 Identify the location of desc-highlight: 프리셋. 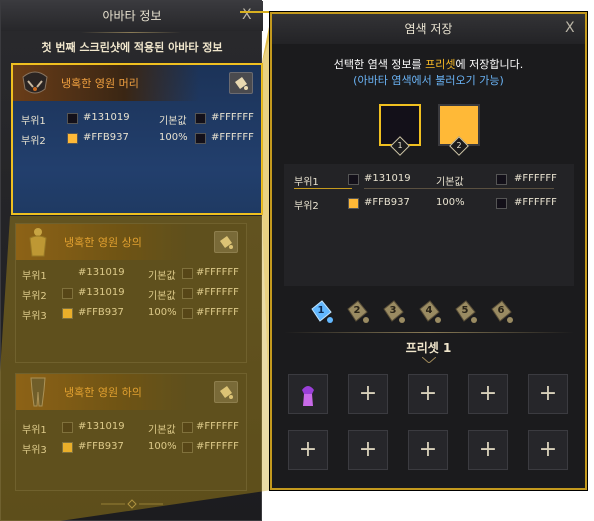
(440, 64).